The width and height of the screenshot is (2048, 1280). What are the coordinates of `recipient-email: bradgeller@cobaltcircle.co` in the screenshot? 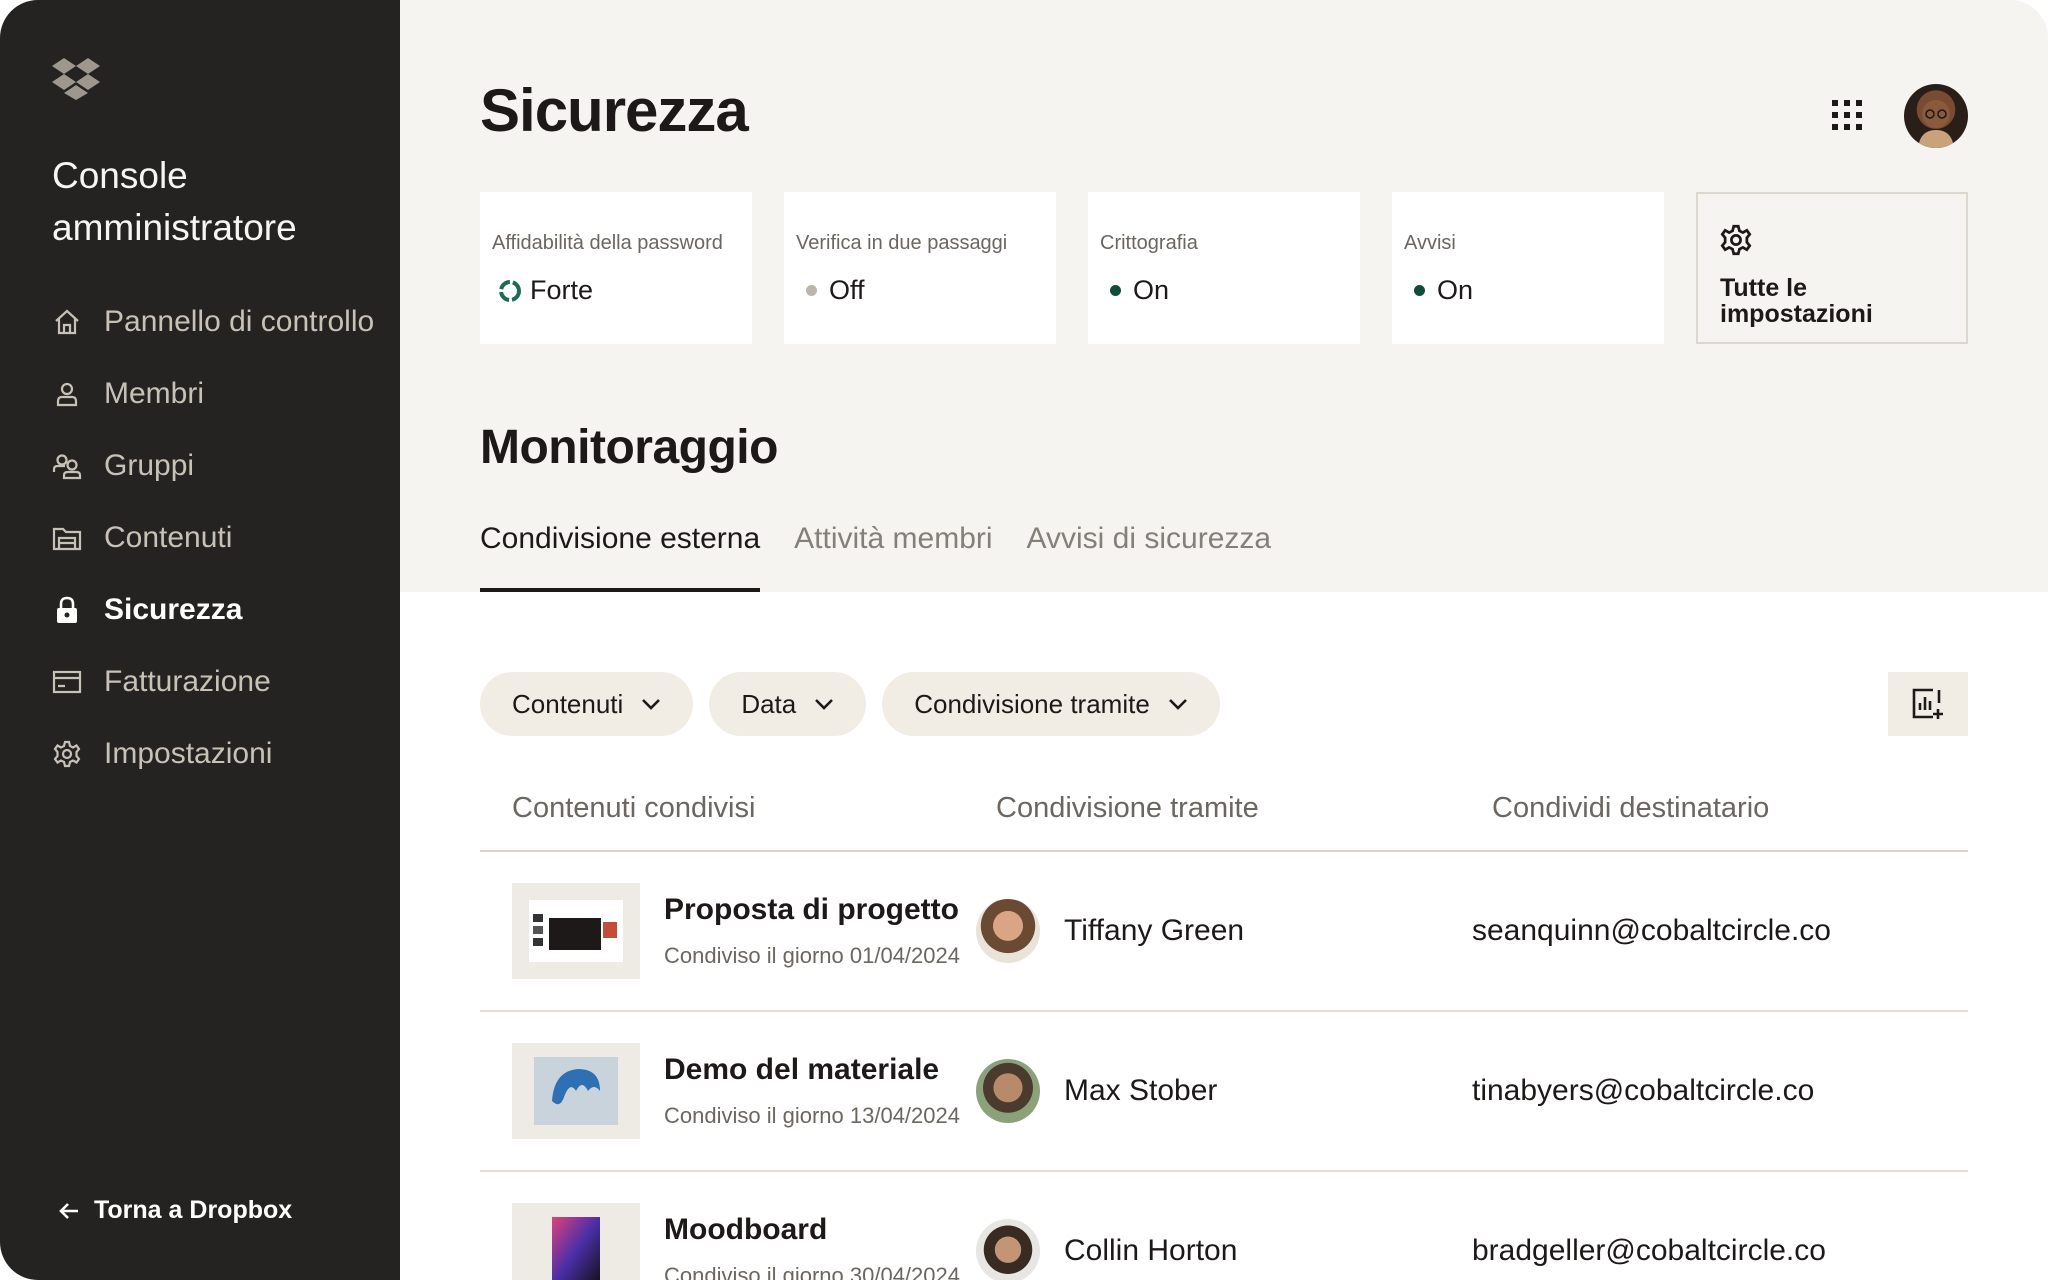 It's located at (1649, 1250).